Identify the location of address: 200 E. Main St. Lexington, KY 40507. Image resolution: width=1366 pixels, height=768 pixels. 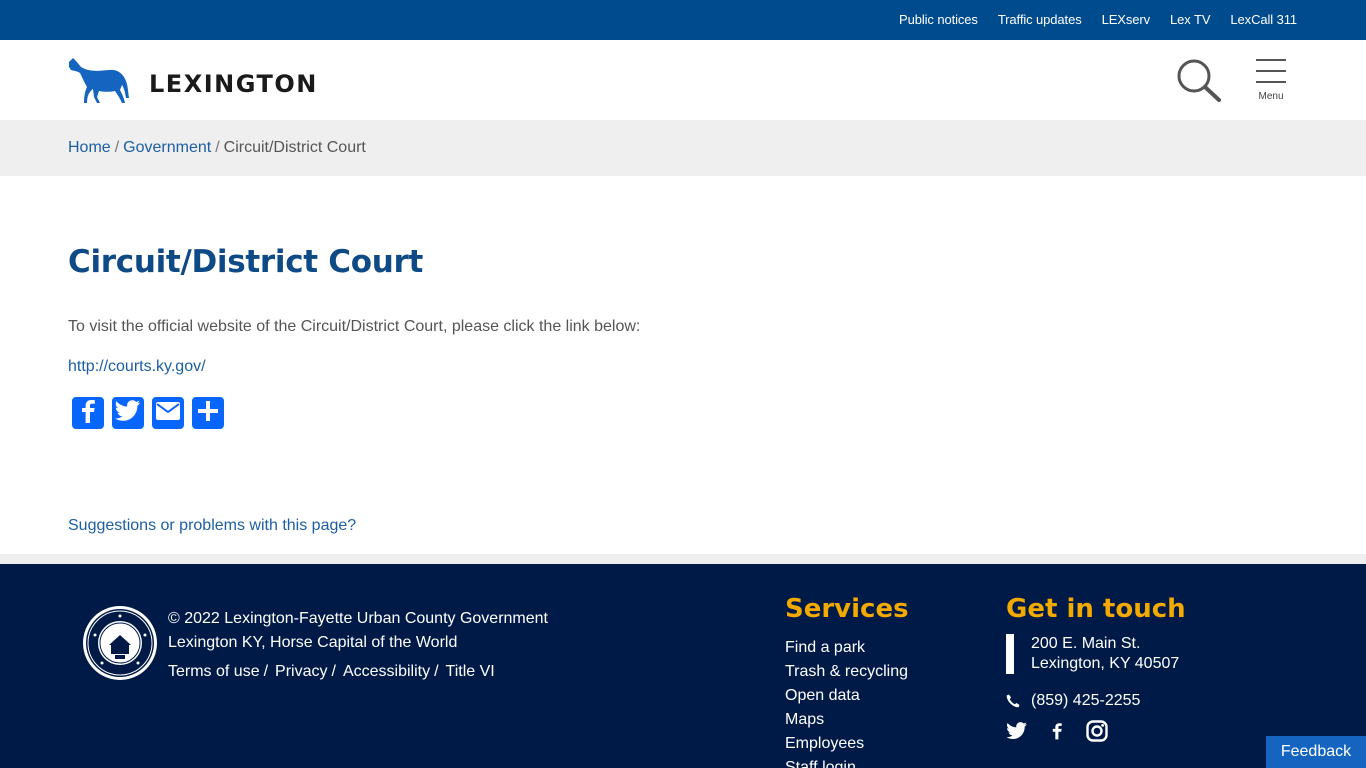
(1105, 654).